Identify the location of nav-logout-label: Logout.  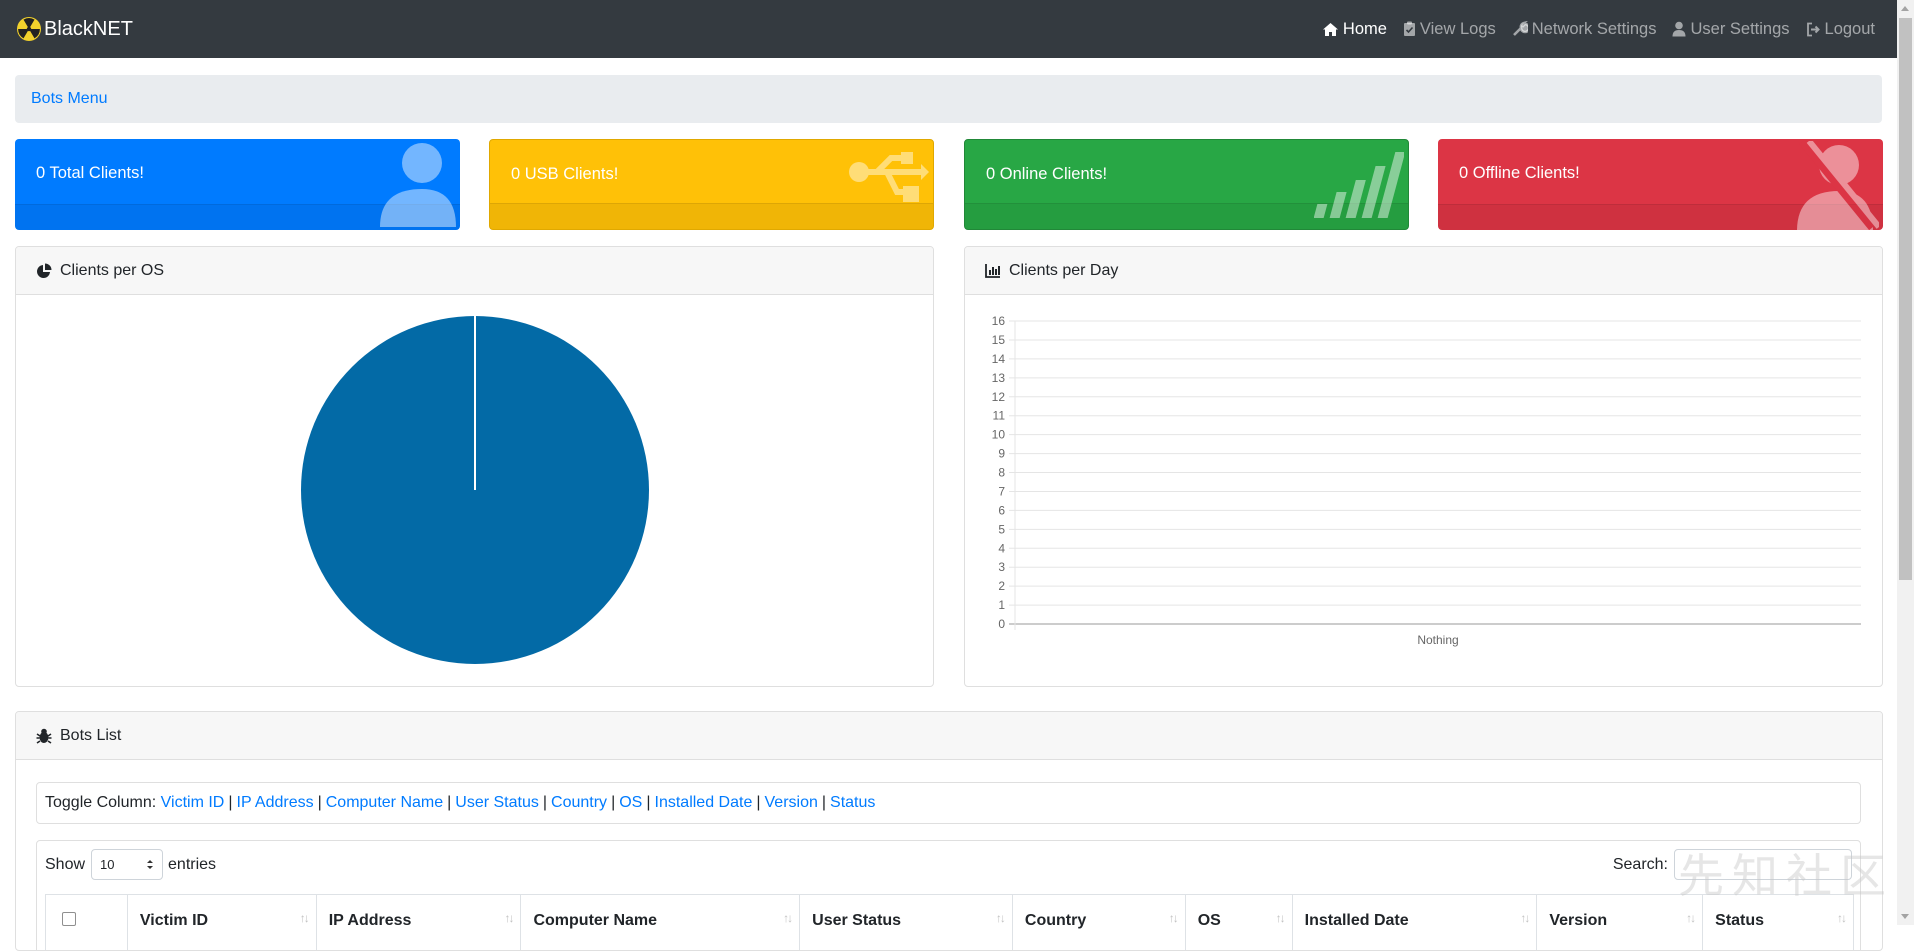
(1849, 28).